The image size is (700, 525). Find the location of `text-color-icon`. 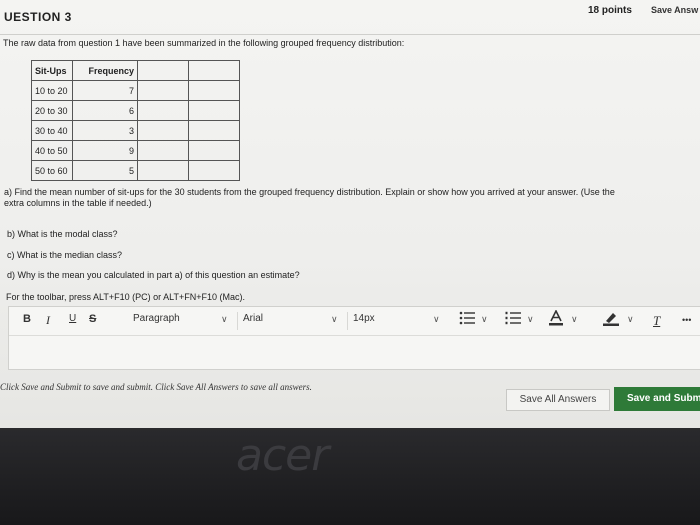

text-color-icon is located at coordinates (556, 319).